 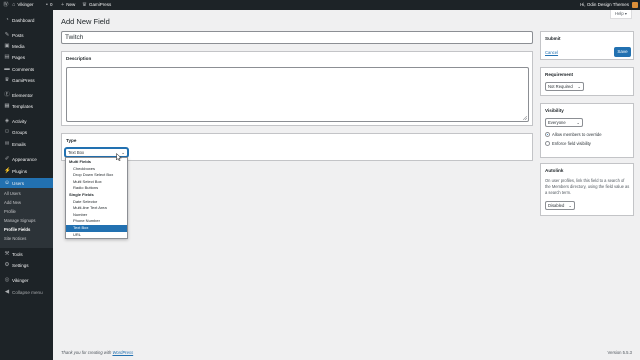 I want to click on elementor-icon: Ⓔ, so click(x=7, y=95).